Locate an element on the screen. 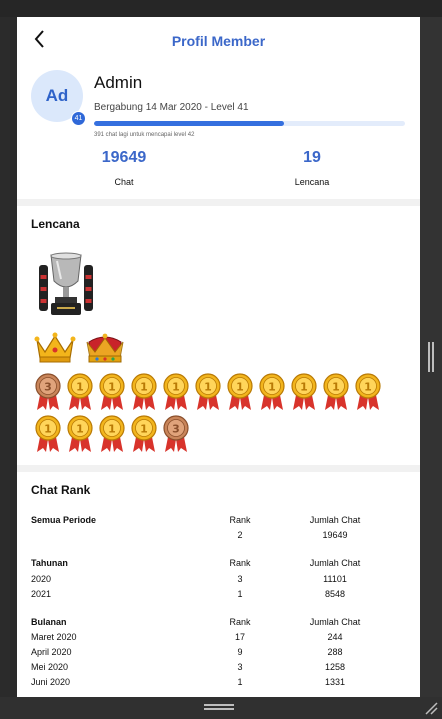 The height and width of the screenshot is (719, 442). window-top-bar is located at coordinates (221, 8).